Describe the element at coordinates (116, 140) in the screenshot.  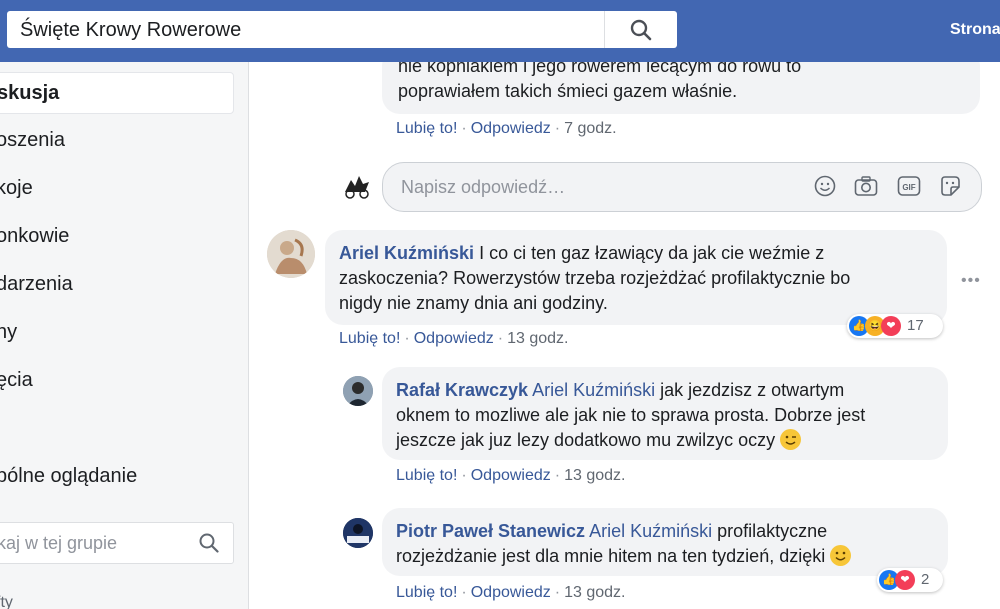
I see `sidebar-item-announcements: oszenia` at that location.